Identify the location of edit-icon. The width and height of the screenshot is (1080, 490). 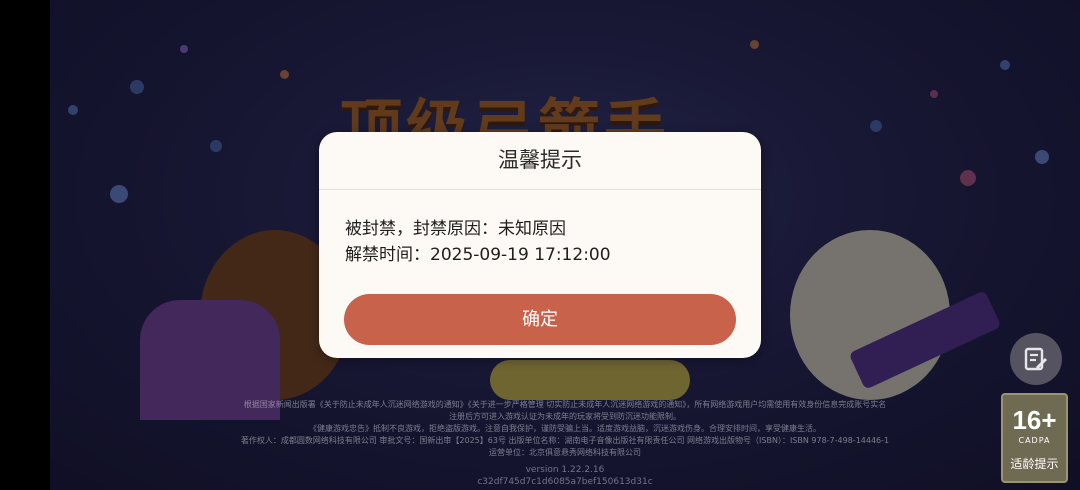
(1036, 359).